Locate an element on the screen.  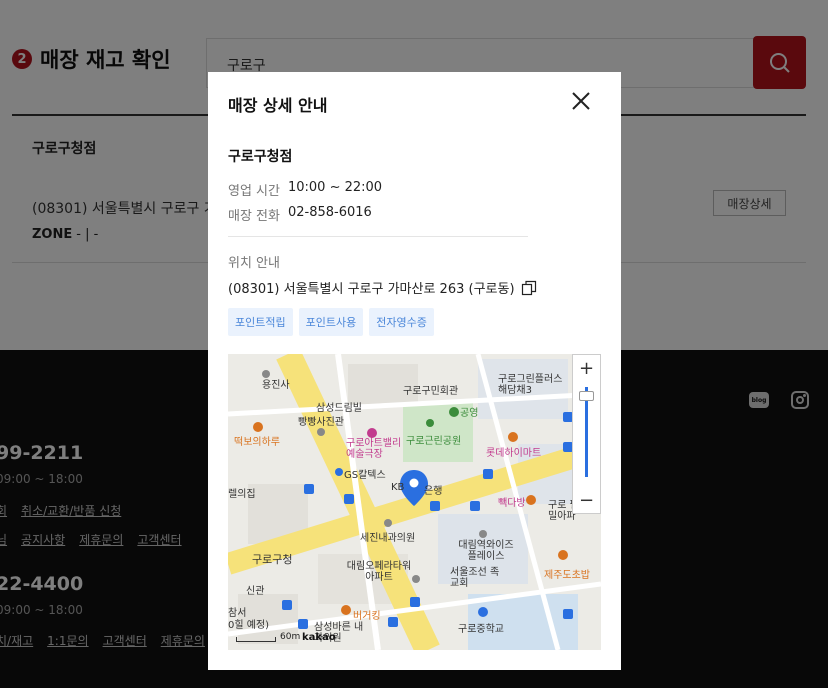
service-tags: 포인트적립 포인트사용 전자영수증 is located at coordinates (331, 322).